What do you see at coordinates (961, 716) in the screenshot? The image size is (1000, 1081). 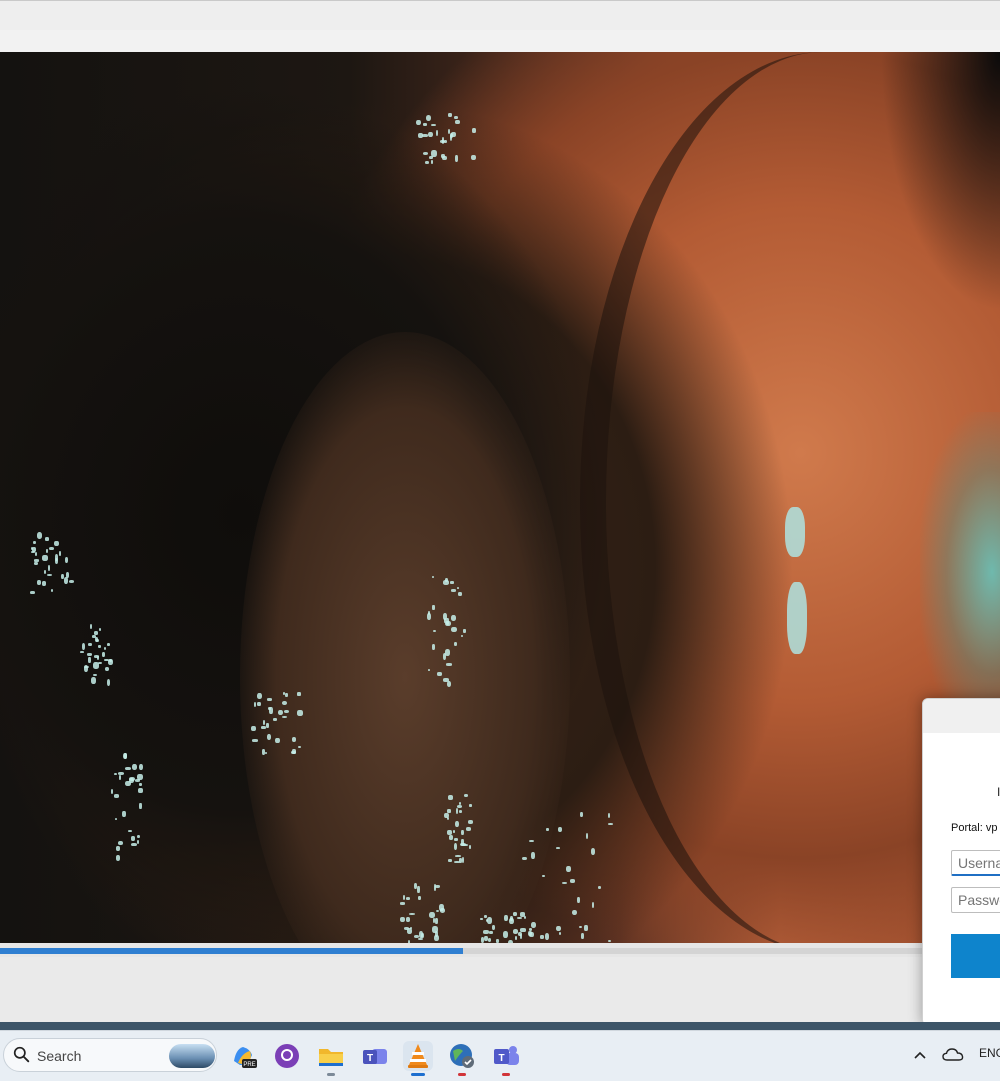 I see `dialog-title-bar` at bounding box center [961, 716].